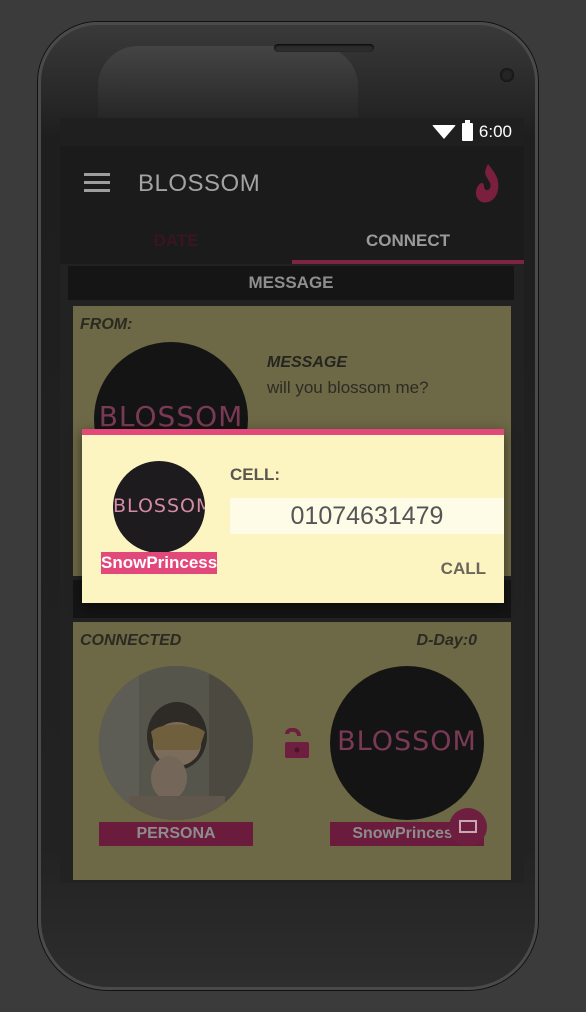  I want to click on status-time: 6:00, so click(495, 131).